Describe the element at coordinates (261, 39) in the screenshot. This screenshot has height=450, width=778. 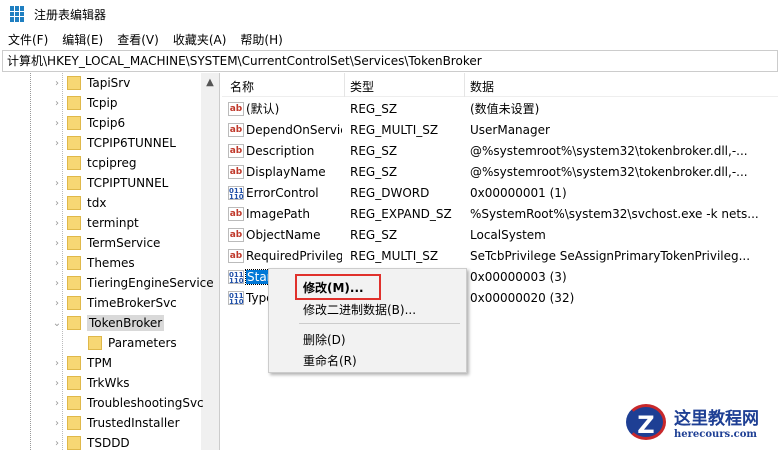
I see `menu-help: 帮助(H)` at that location.